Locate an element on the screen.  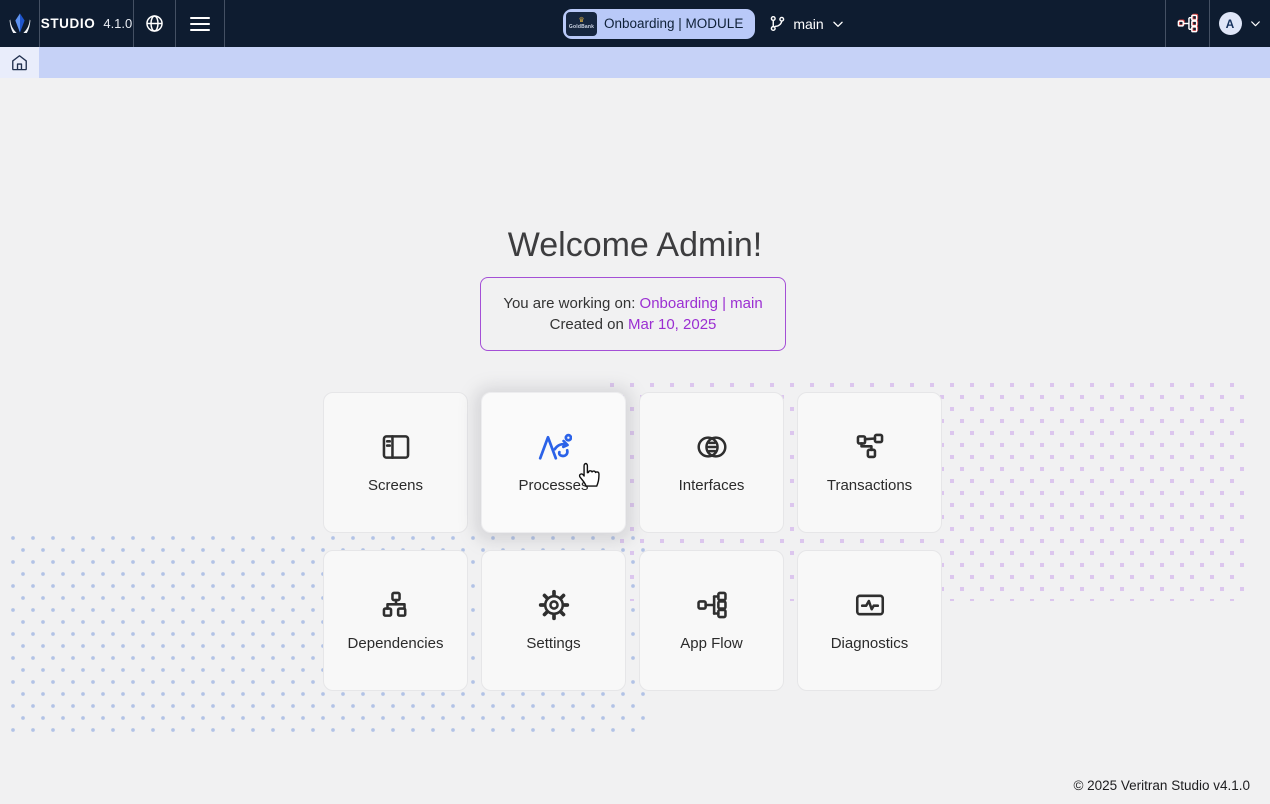
card-processes: Processes is located at coordinates (553, 462).